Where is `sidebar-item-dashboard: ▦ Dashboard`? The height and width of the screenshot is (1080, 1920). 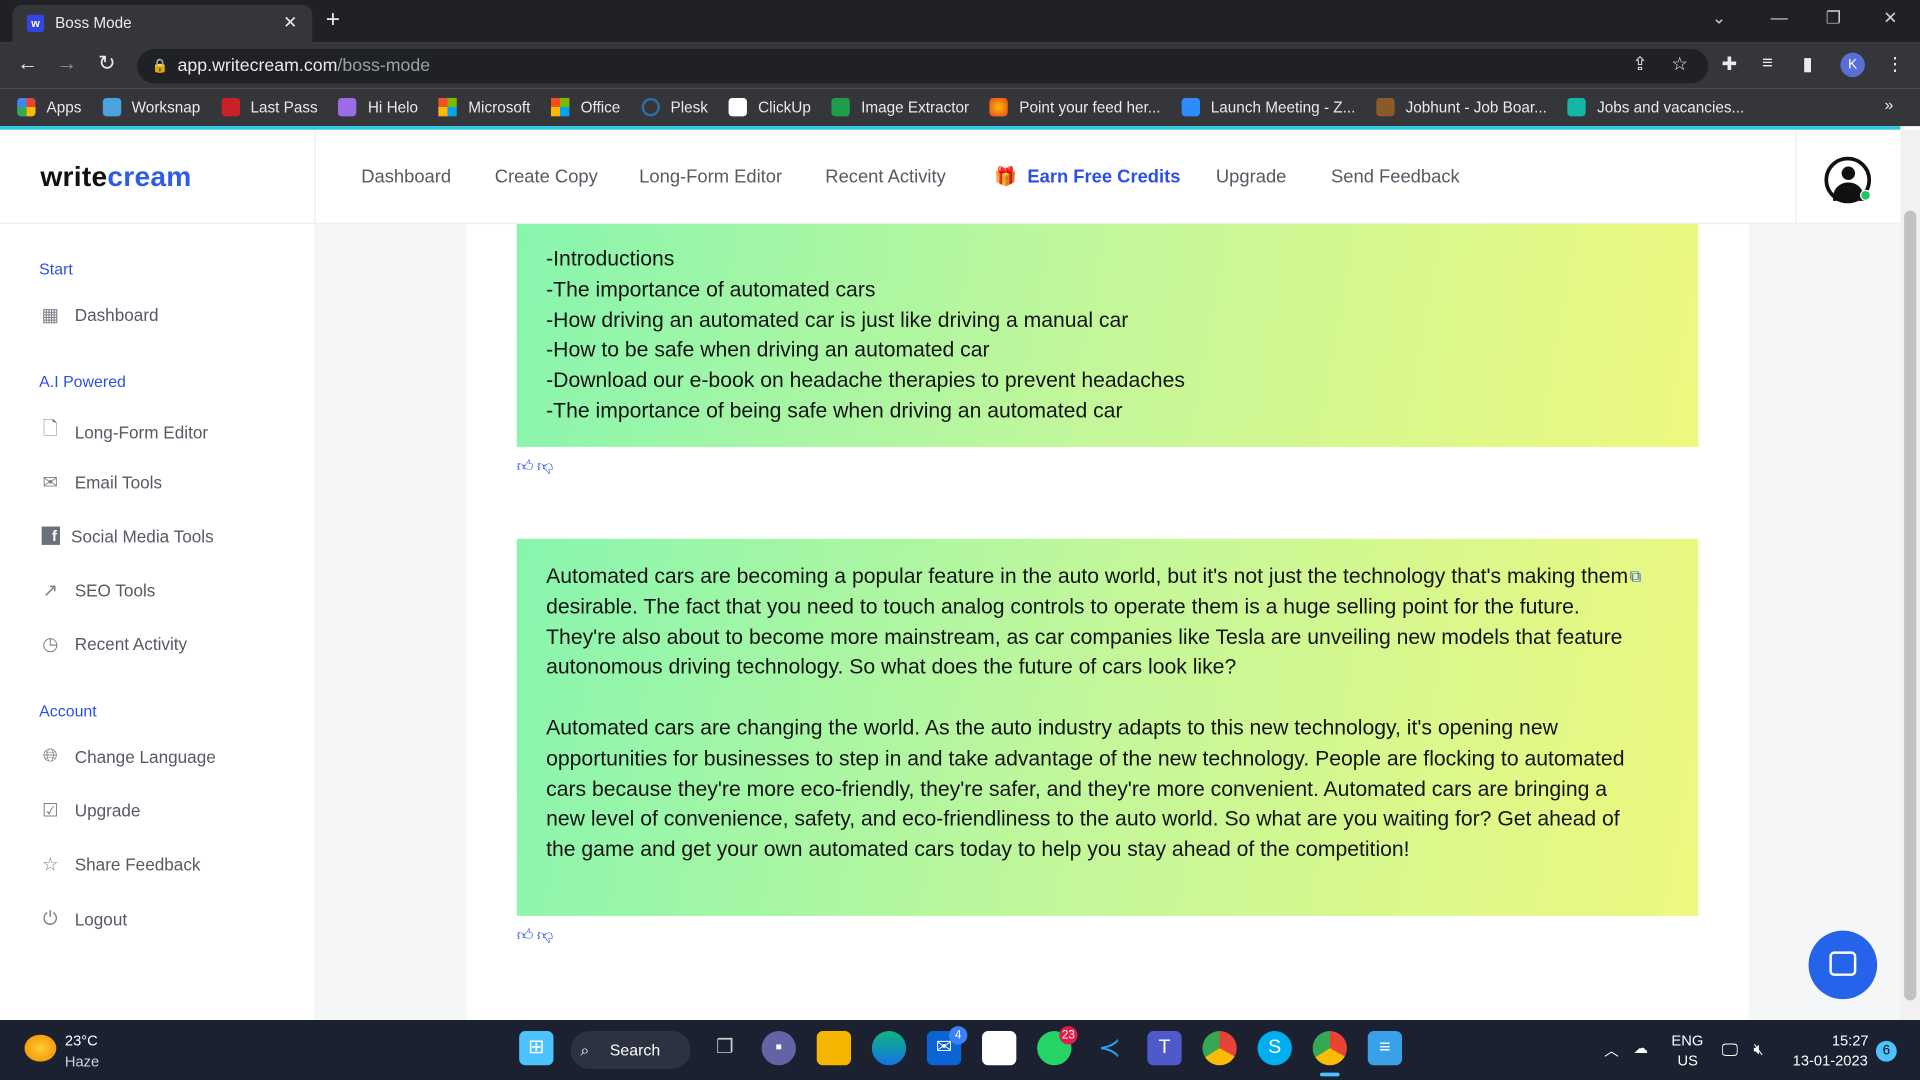 sidebar-item-dashboard: ▦ Dashboard is located at coordinates (99, 315).